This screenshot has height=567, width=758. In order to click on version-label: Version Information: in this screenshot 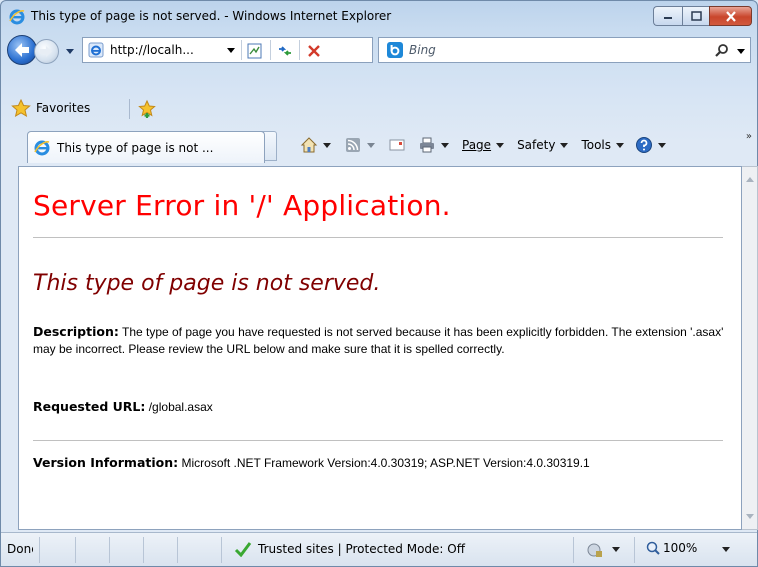, I will do `click(106, 462)`.